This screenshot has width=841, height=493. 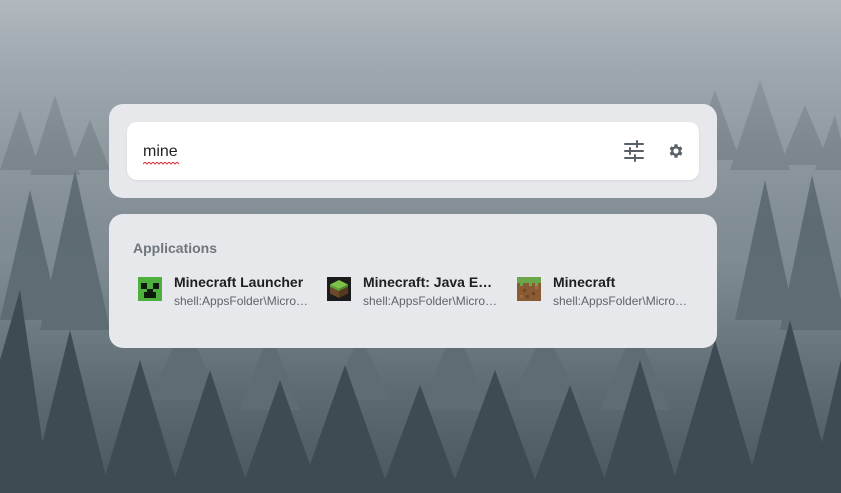 I want to click on search-input, so click(x=368, y=152).